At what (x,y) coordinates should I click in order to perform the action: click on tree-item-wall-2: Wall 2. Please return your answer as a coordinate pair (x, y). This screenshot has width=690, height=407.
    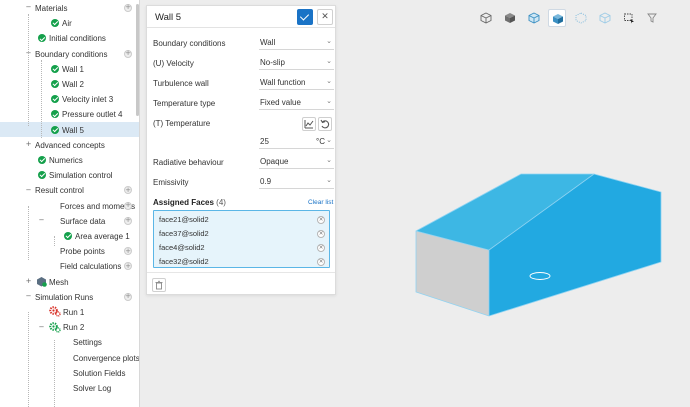
    Looking at the image, I should click on (69, 83).